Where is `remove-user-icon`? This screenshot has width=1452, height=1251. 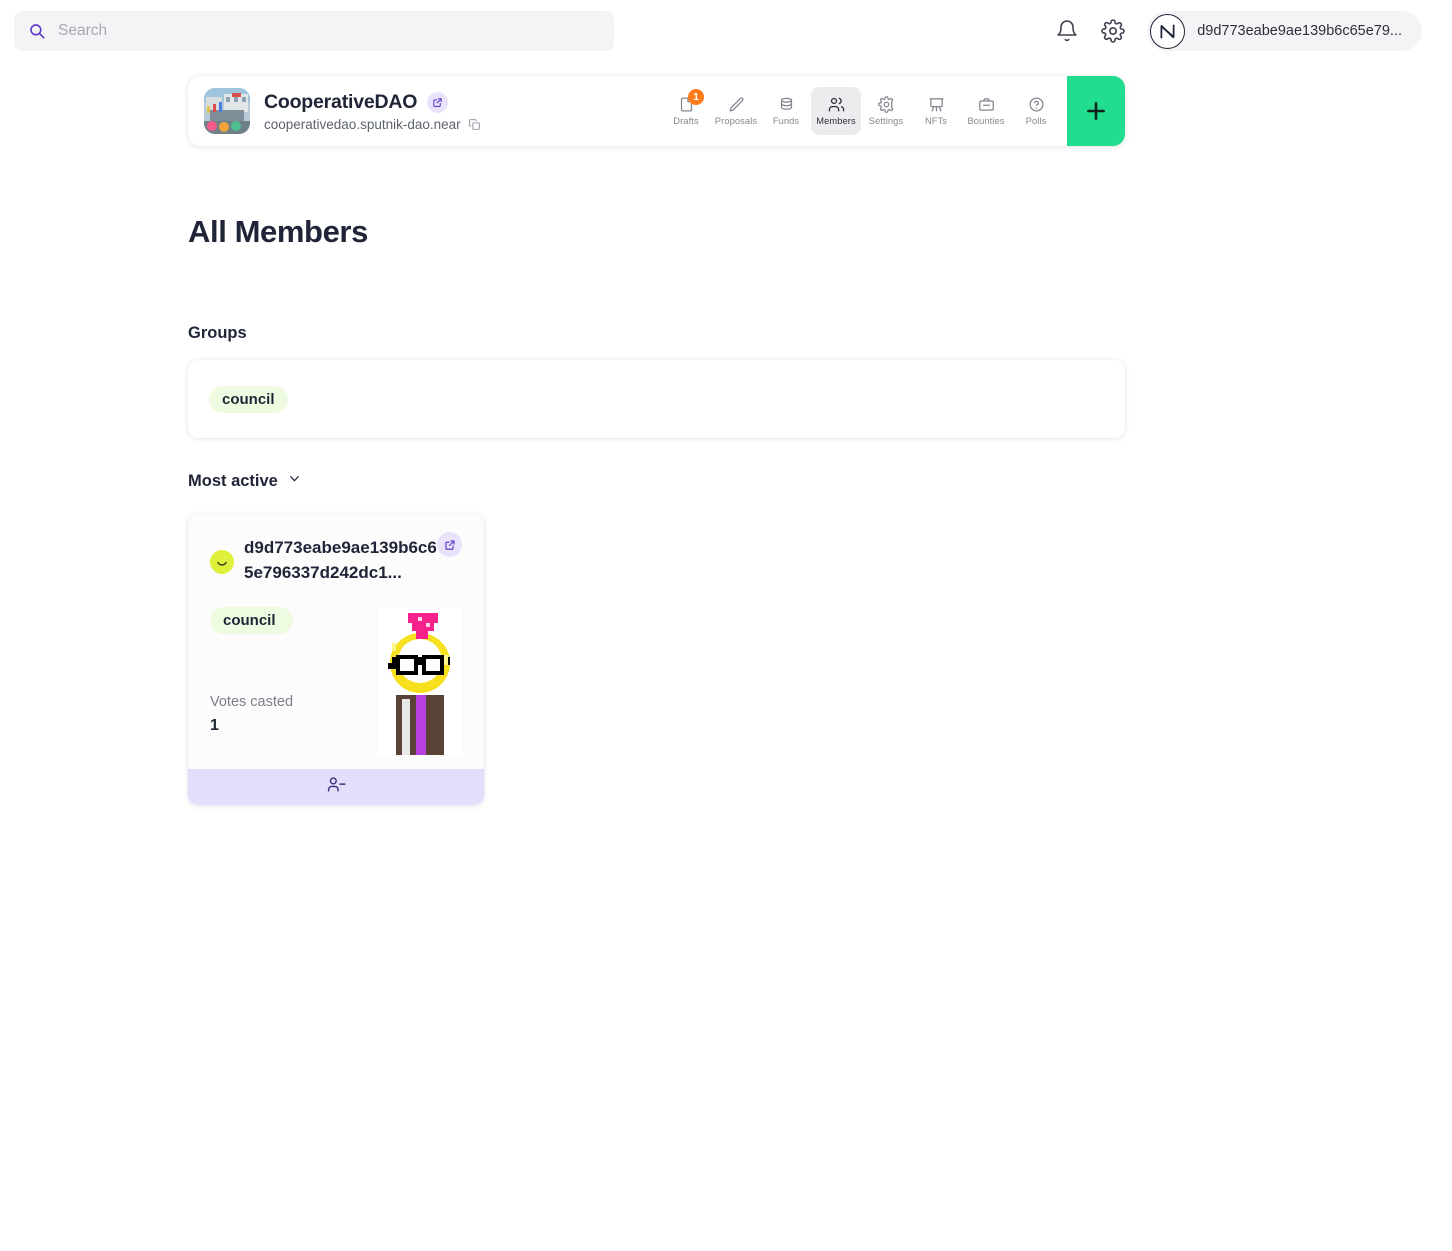
remove-user-icon is located at coordinates (336, 787).